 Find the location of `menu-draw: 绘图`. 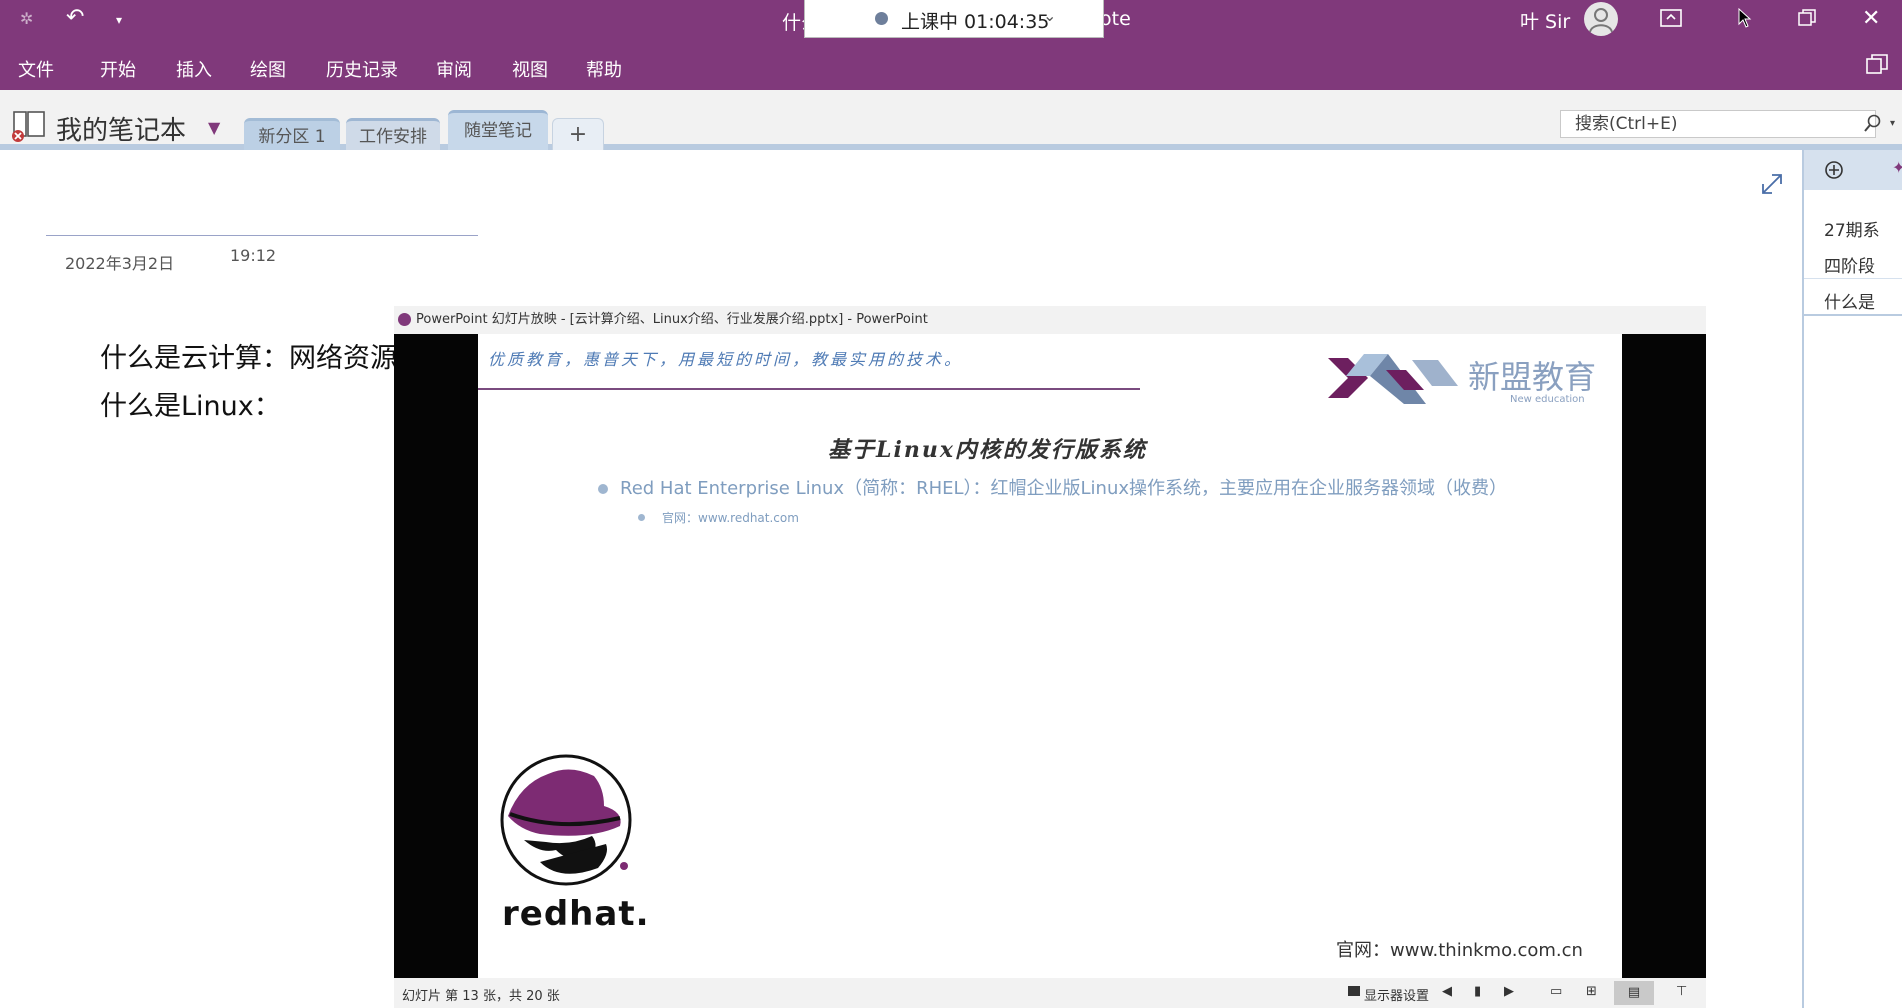

menu-draw: 绘图 is located at coordinates (268, 69).